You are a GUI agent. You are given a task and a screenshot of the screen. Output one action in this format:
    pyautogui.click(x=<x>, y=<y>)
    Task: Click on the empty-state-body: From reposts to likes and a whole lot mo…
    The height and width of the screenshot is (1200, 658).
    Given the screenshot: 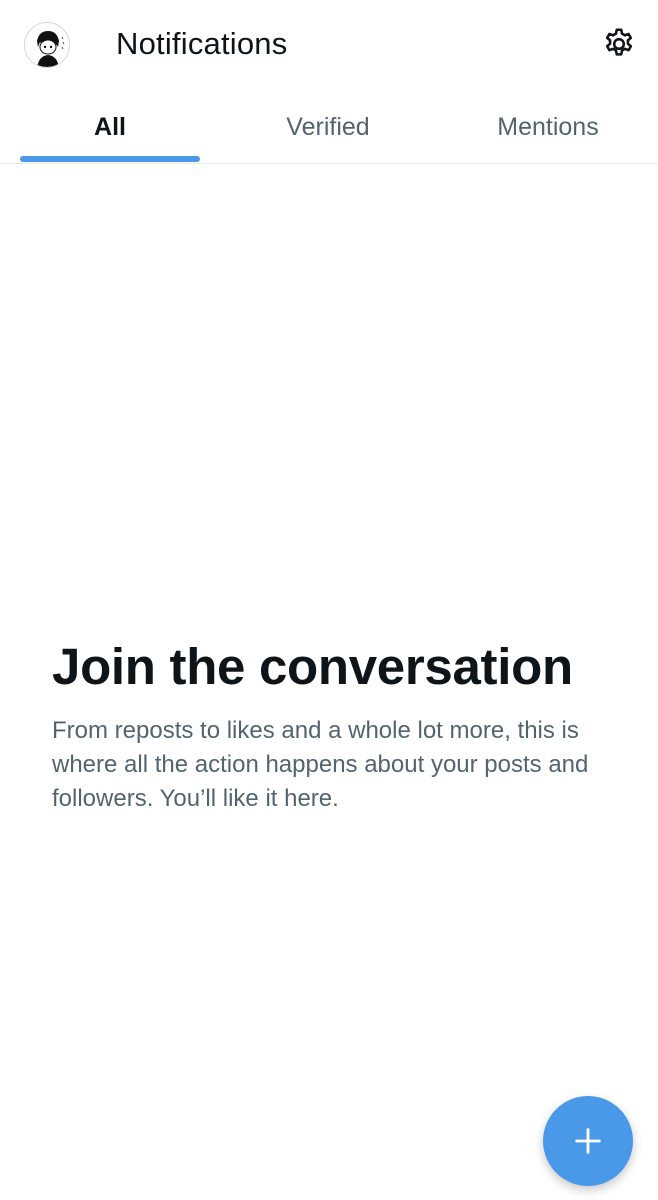 What is the action you would take?
    pyautogui.click(x=320, y=764)
    